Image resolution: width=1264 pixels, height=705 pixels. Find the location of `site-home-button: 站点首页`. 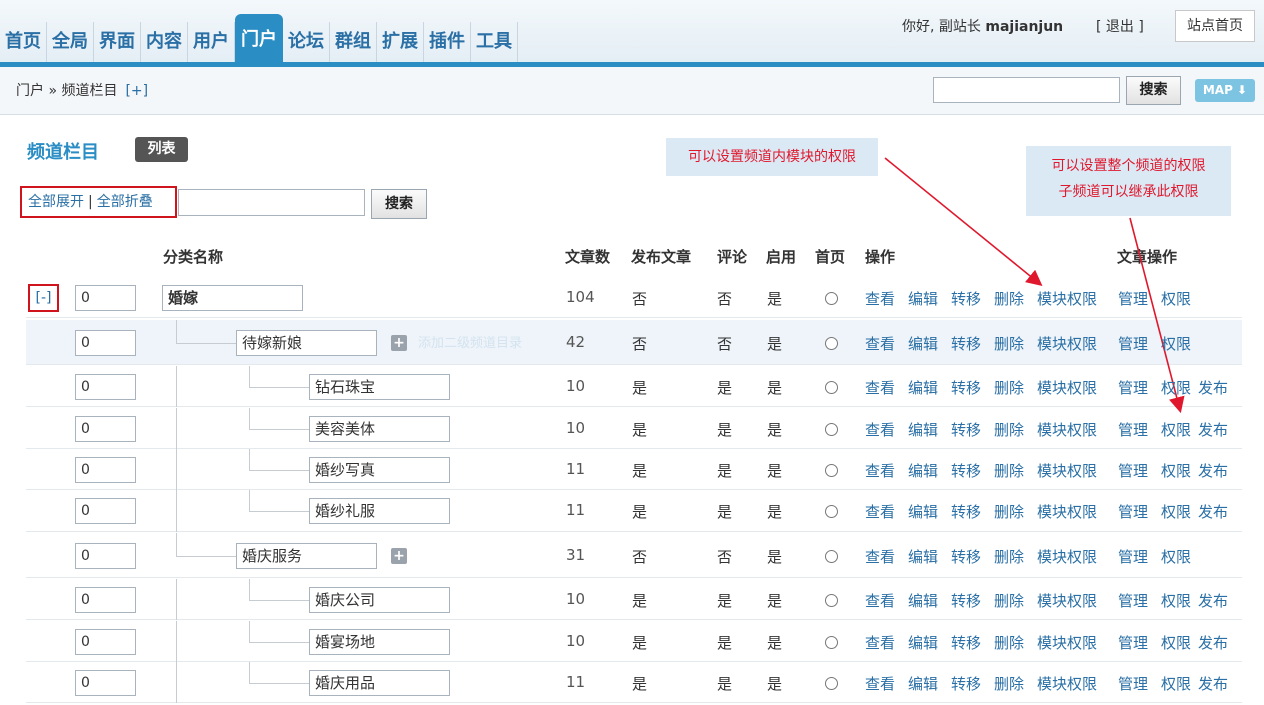

site-home-button: 站点首页 is located at coordinates (1215, 26).